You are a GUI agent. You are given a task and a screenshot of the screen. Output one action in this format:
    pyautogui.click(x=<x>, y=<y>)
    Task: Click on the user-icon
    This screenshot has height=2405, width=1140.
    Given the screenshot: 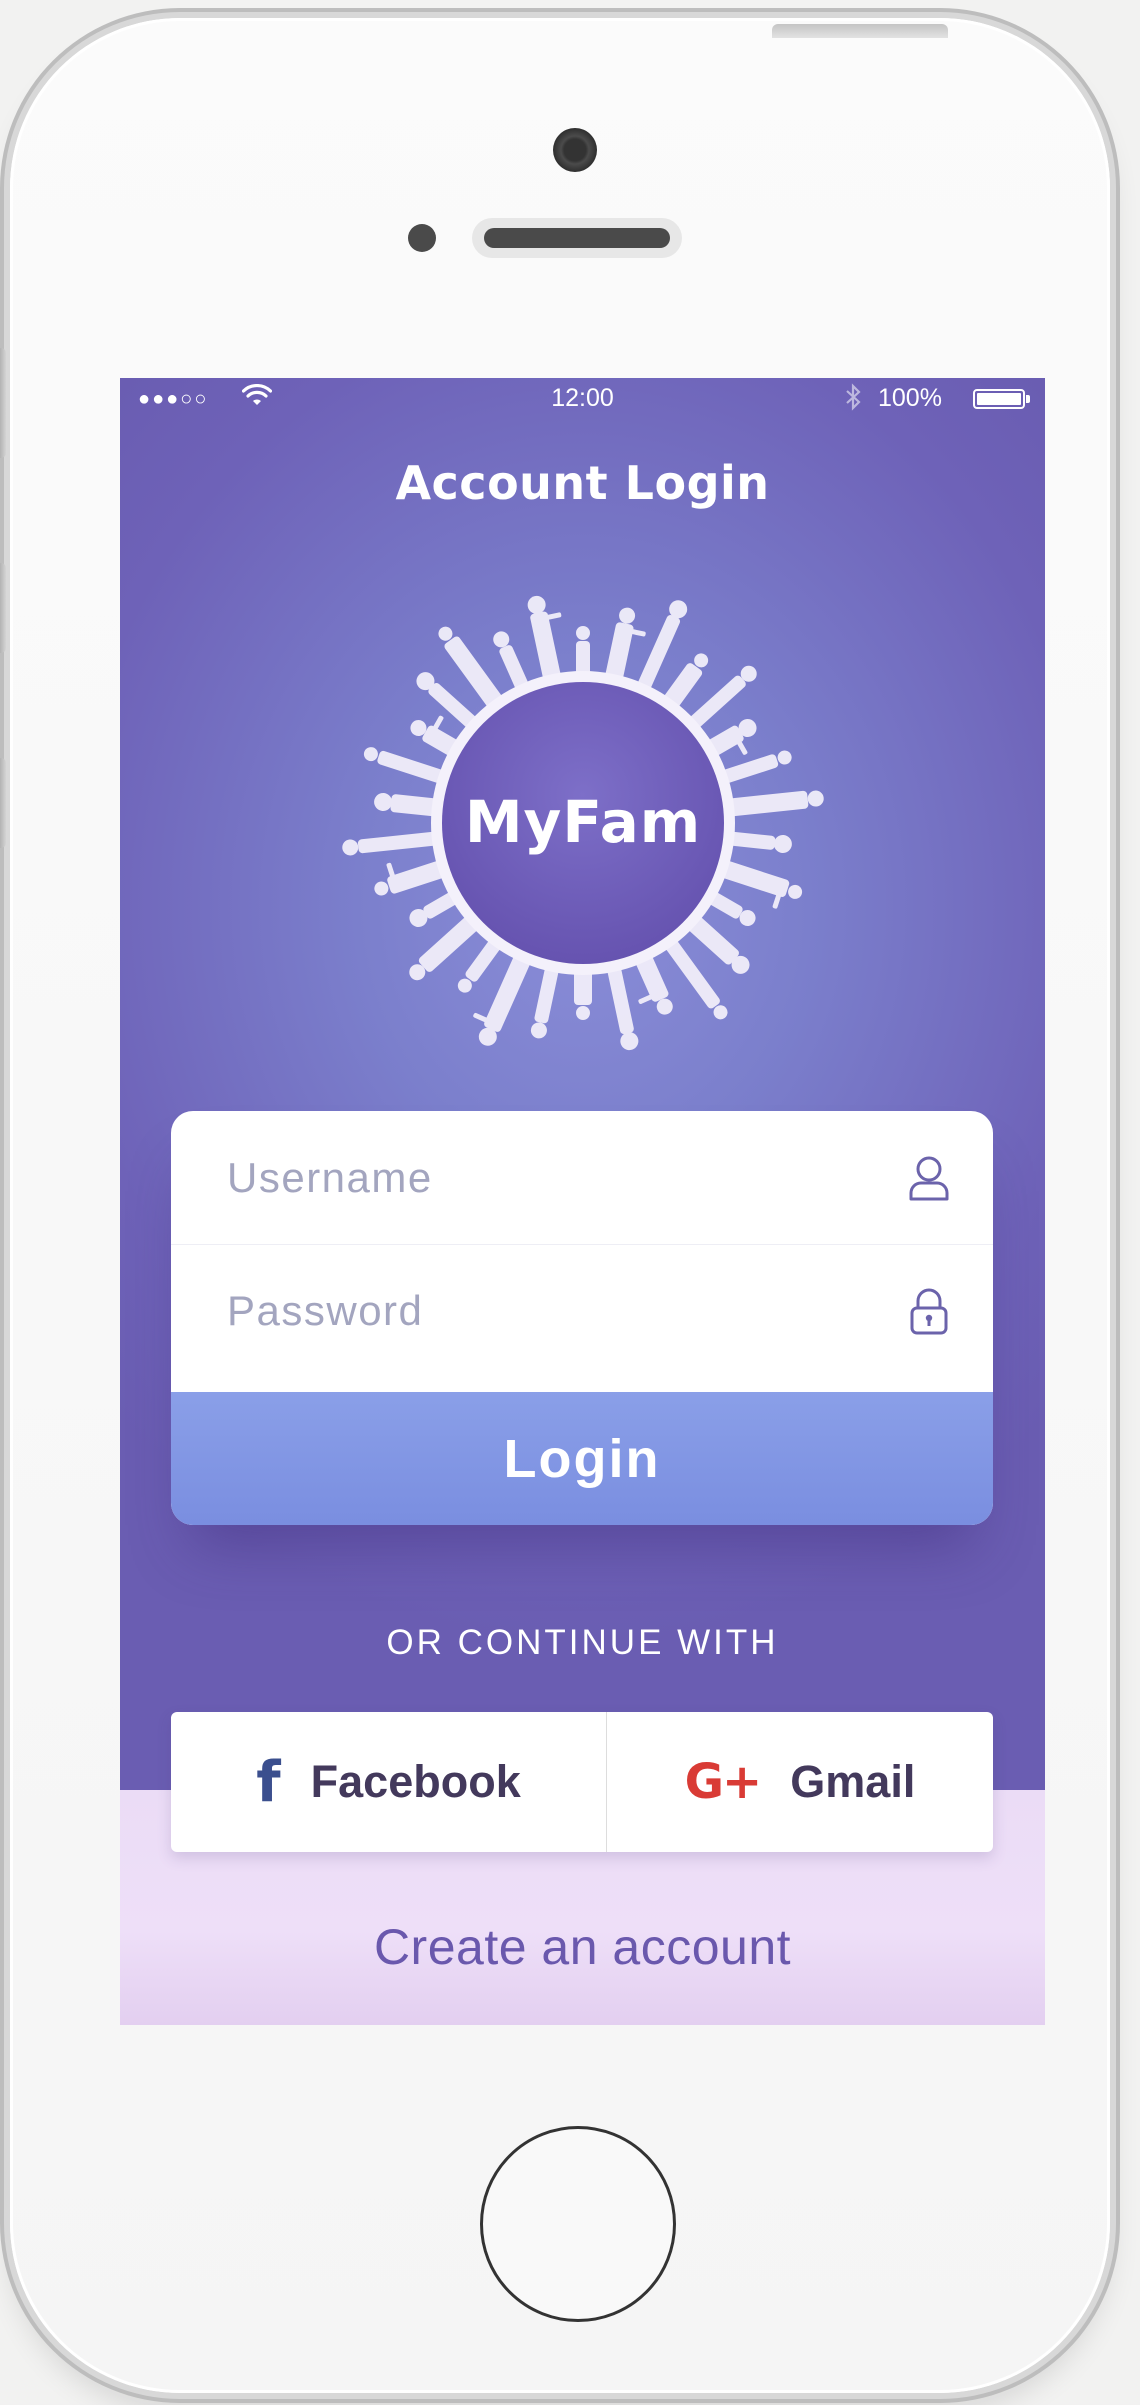 What is the action you would take?
    pyautogui.click(x=929, y=1178)
    